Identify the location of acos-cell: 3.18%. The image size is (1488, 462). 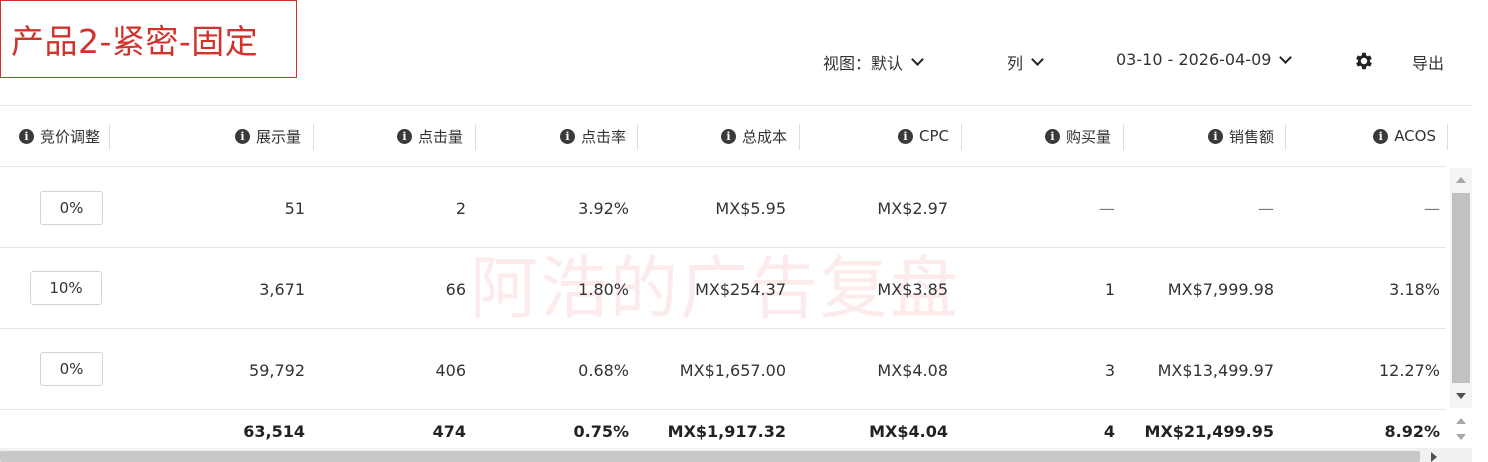
(1414, 289).